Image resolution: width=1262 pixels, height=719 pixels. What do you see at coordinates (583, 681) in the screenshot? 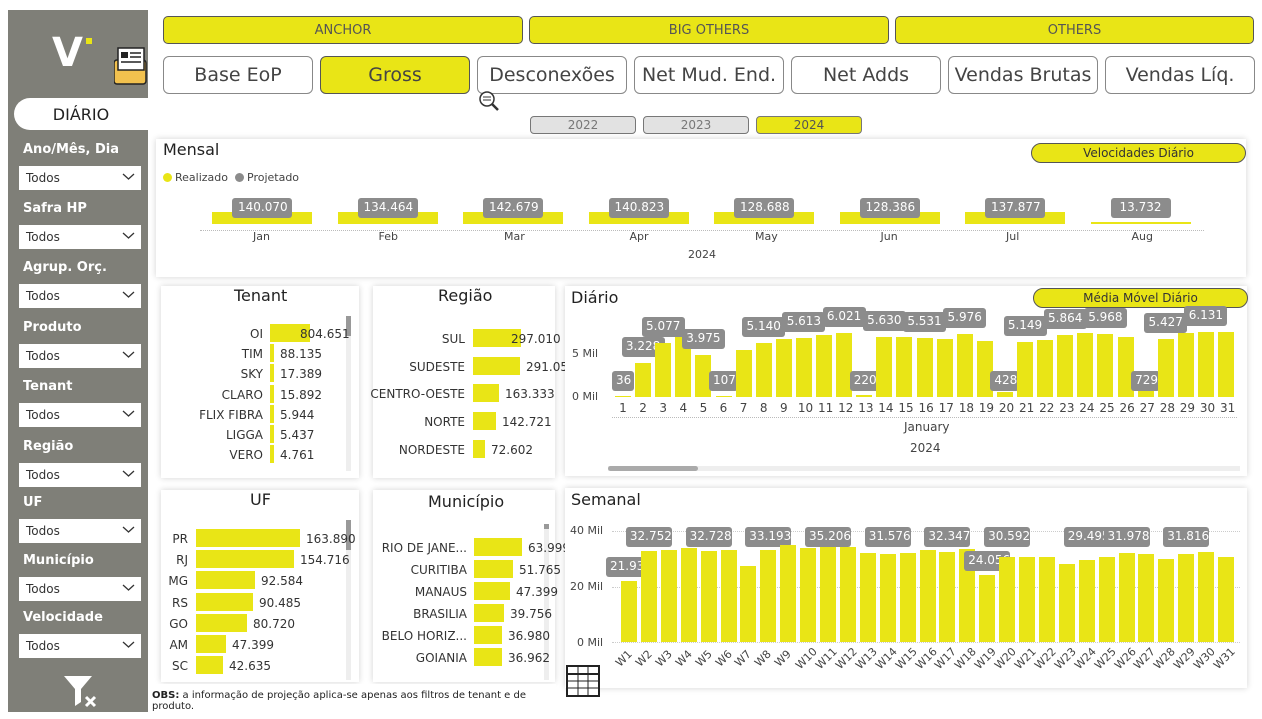
I see `table-view-icon` at bounding box center [583, 681].